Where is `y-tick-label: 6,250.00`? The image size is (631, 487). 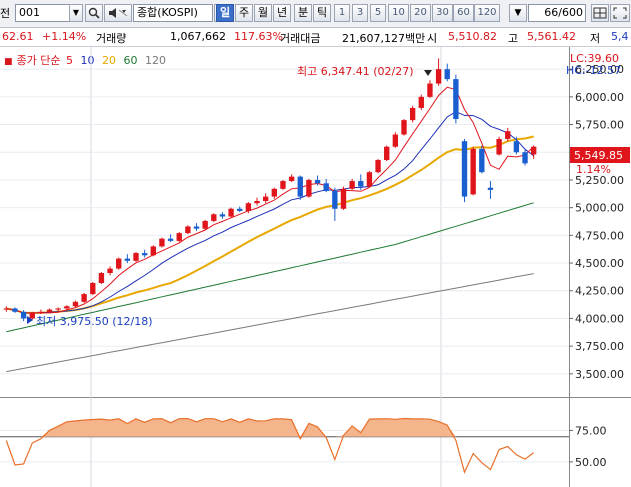 y-tick-label: 6,250.00 is located at coordinates (599, 69).